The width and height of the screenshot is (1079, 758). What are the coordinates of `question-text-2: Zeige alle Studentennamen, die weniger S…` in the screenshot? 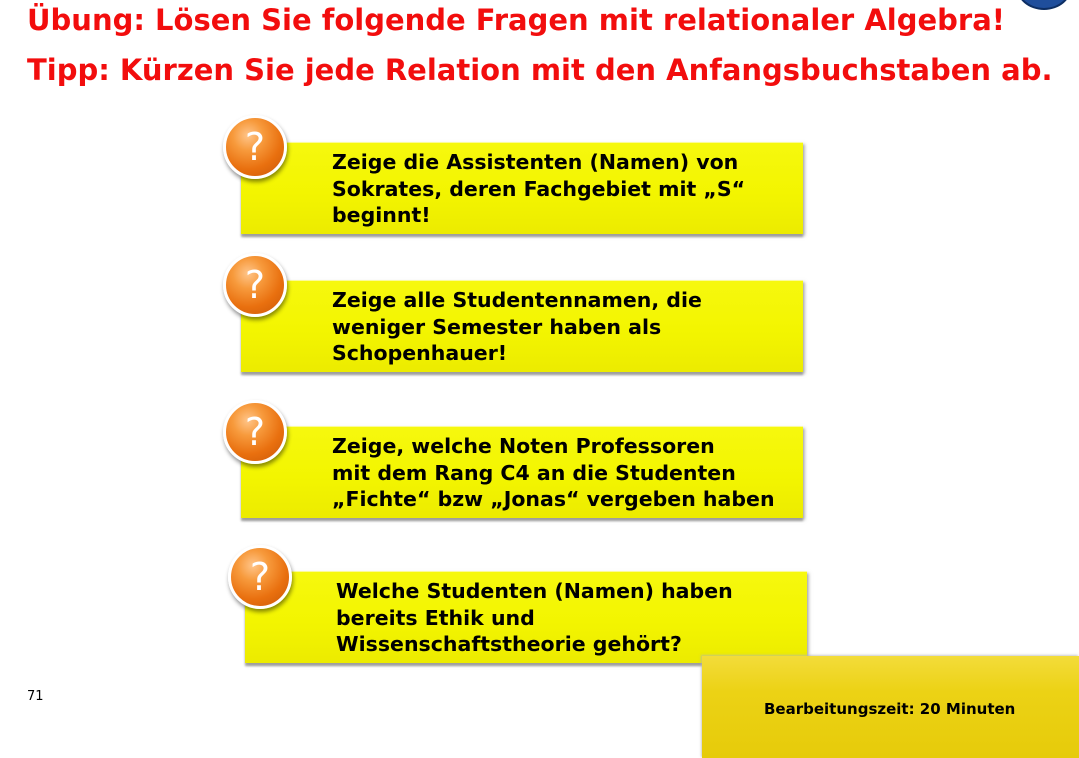 It's located at (517, 326).